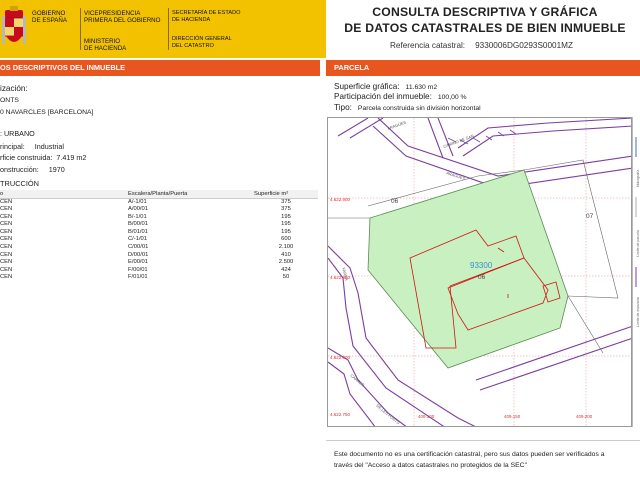  Describe the element at coordinates (49, 146) in the screenshot. I see `main-use-value: Industrial` at that location.